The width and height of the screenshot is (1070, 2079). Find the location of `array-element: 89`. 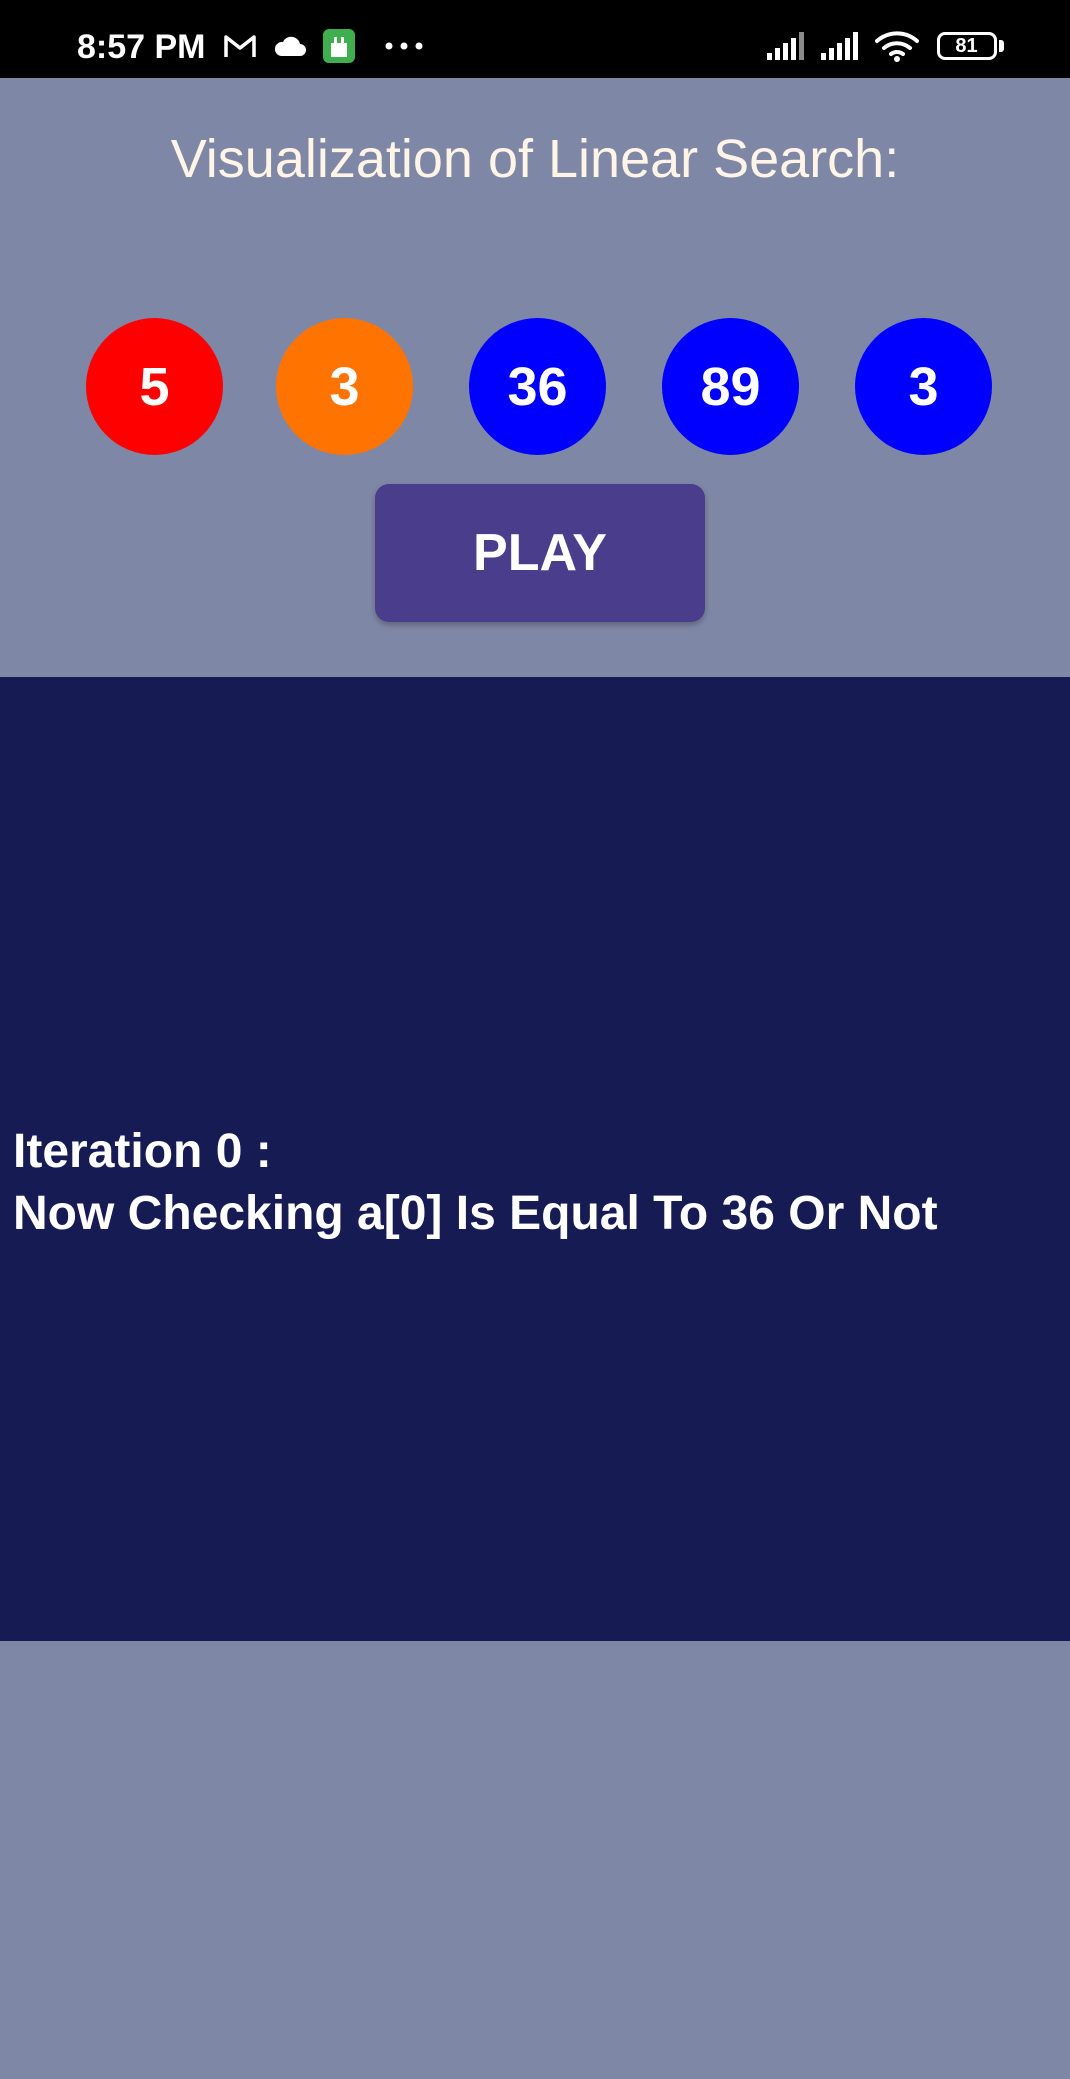

array-element: 89 is located at coordinates (730, 386).